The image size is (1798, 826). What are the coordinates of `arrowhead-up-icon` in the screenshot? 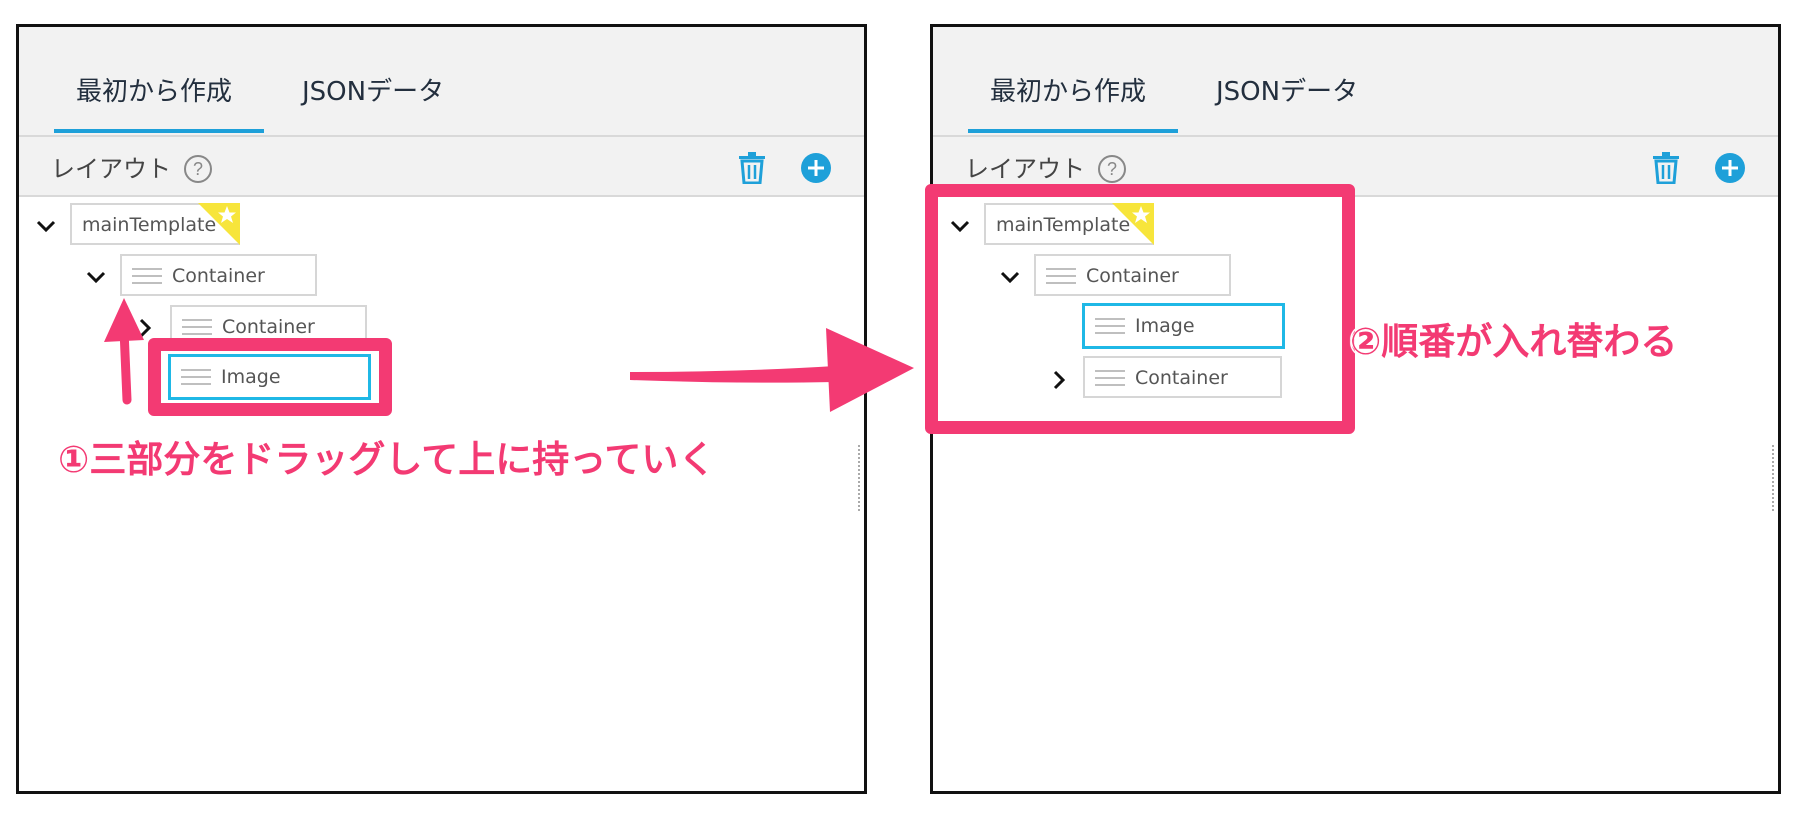 It's located at (124, 320).